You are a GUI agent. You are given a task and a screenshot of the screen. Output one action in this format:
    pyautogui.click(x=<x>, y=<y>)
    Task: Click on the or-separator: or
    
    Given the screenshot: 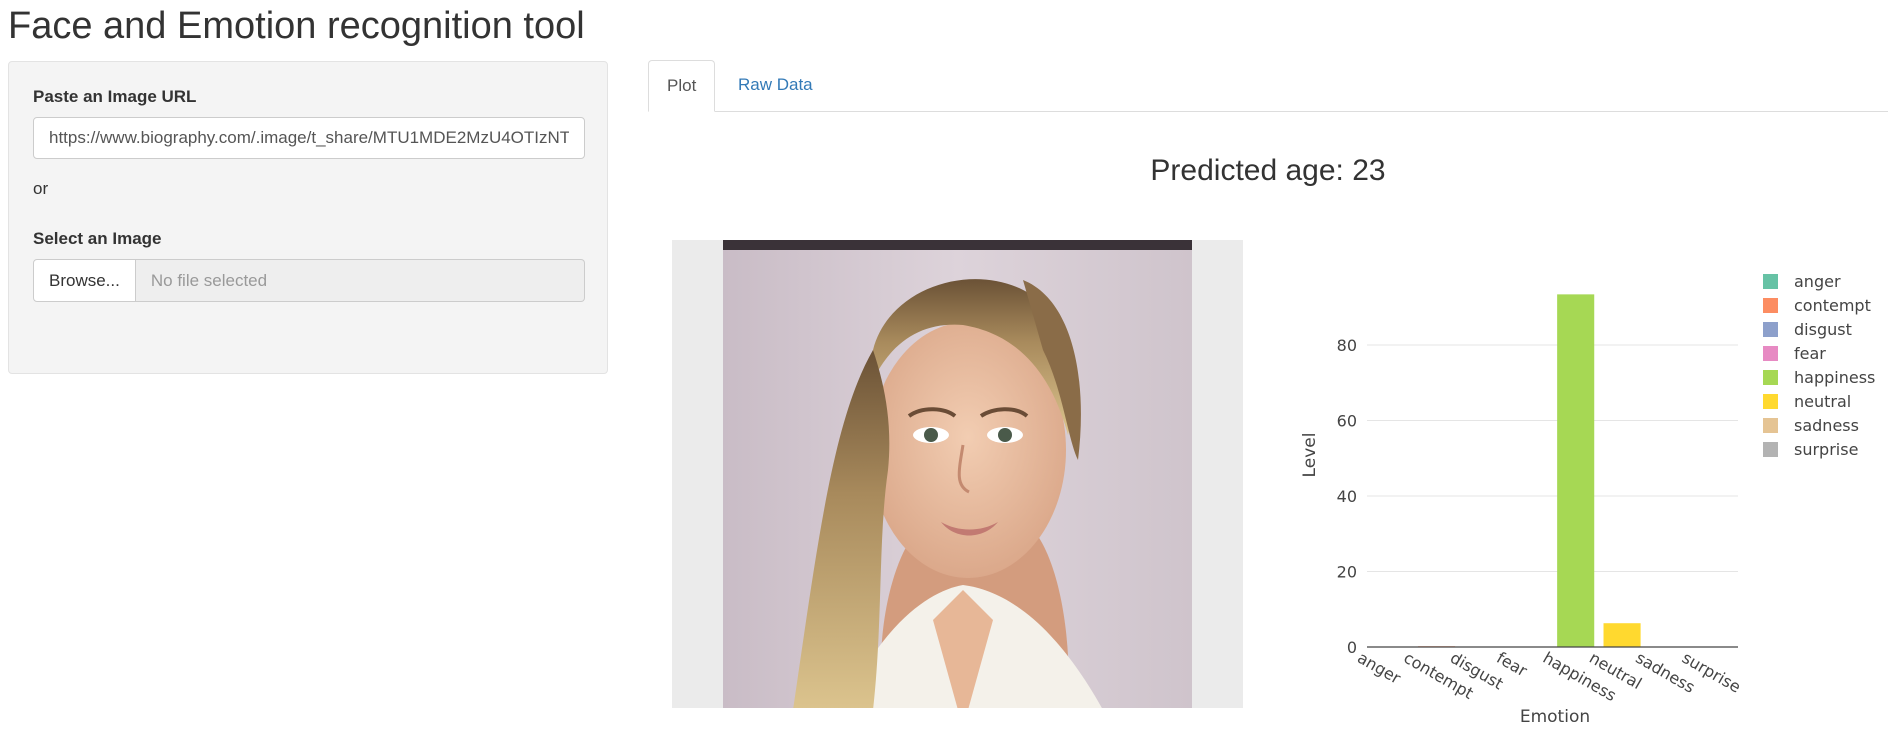 What is the action you would take?
    pyautogui.click(x=41, y=188)
    